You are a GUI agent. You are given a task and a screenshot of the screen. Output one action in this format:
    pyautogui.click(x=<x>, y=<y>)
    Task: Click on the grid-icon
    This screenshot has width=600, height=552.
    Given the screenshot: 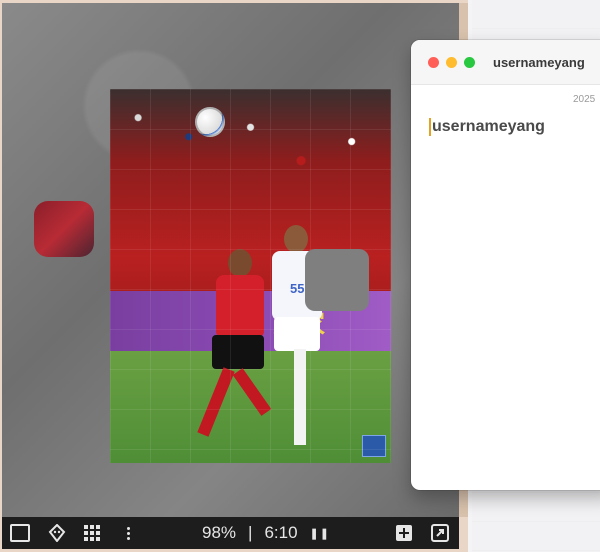 What is the action you would take?
    pyautogui.click(x=92, y=533)
    